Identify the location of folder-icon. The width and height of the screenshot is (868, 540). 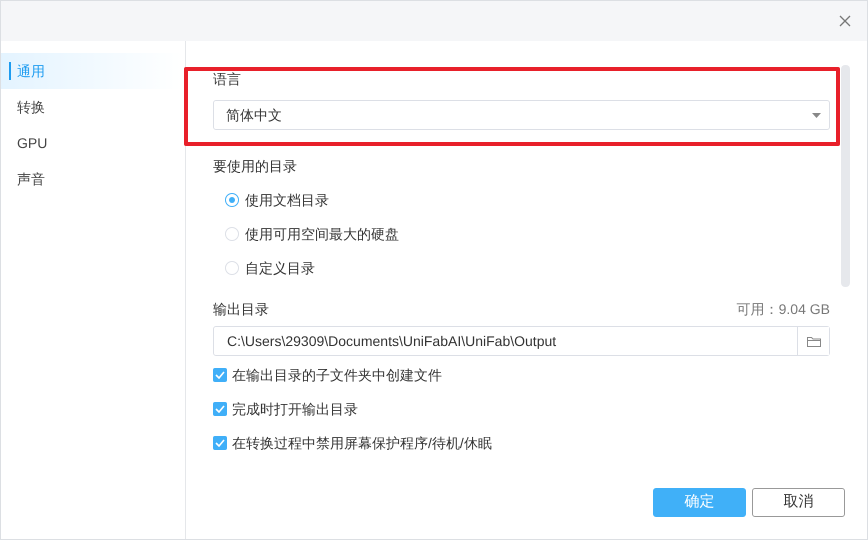
(813, 341).